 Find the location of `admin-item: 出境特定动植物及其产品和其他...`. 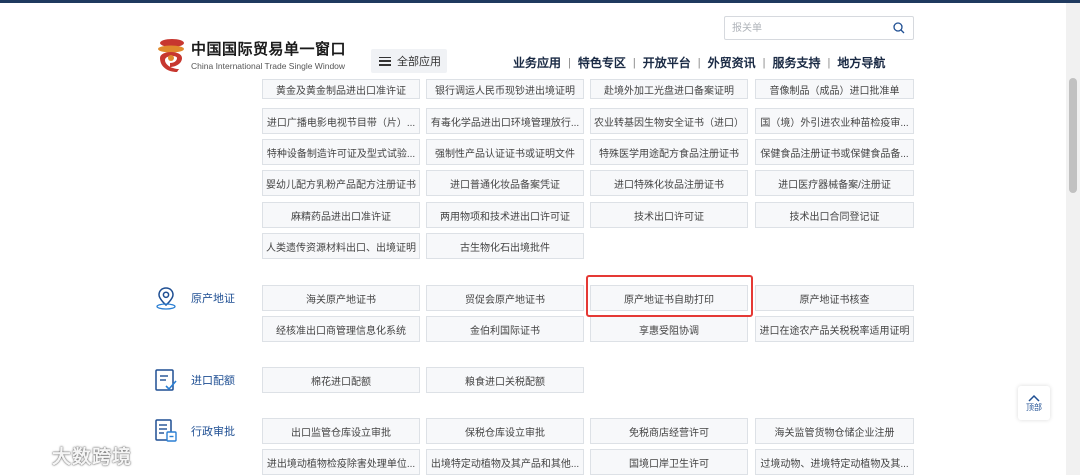

admin-item: 出境特定动植物及其产品和其他... is located at coordinates (505, 462).